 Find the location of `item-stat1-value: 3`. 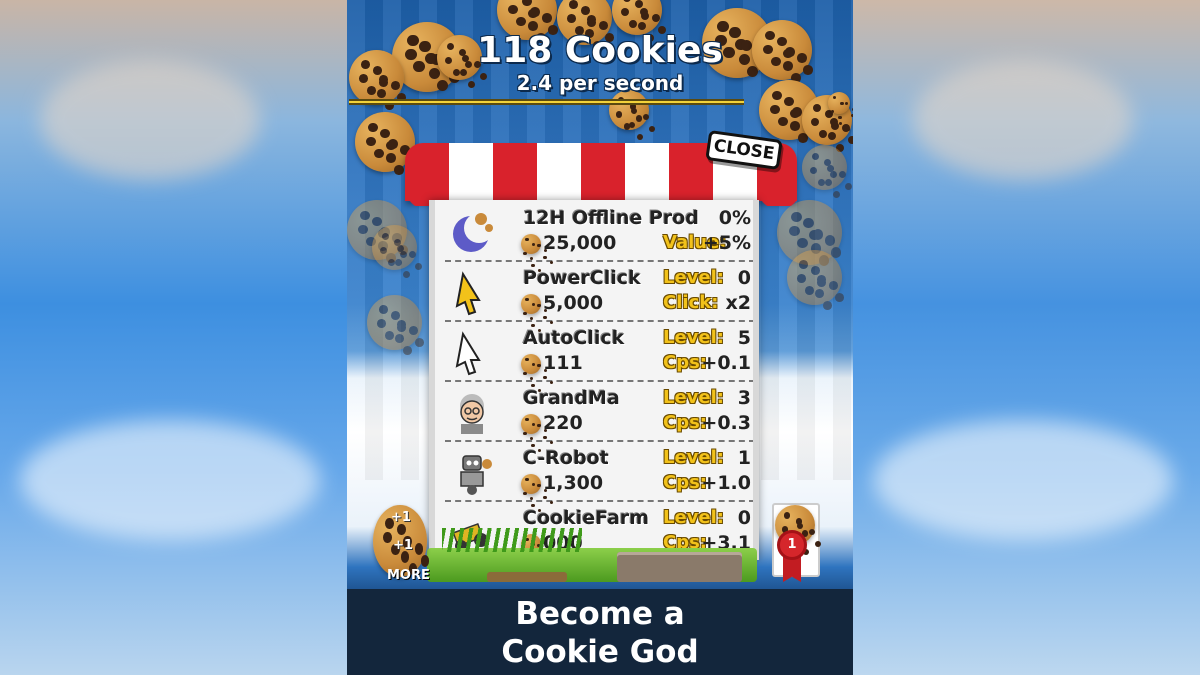

item-stat1-value: 3 is located at coordinates (744, 398).